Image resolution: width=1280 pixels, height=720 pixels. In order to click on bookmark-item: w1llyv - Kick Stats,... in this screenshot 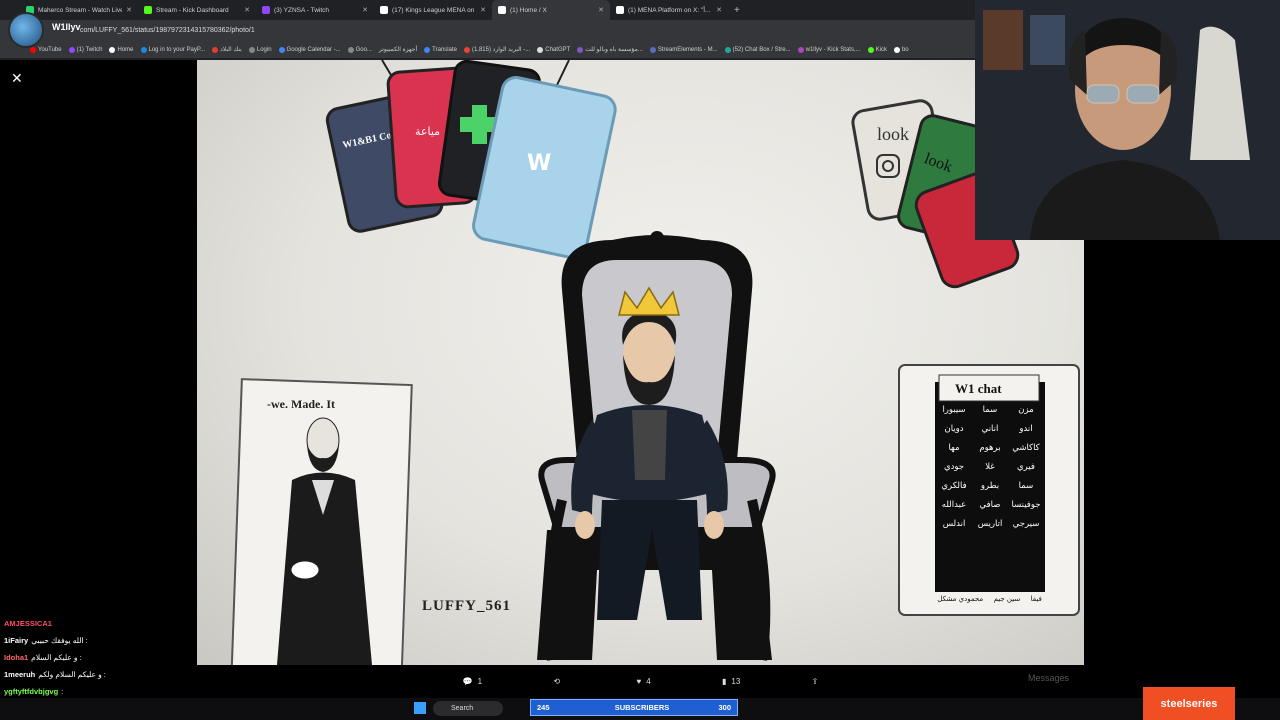, I will do `click(829, 49)`.